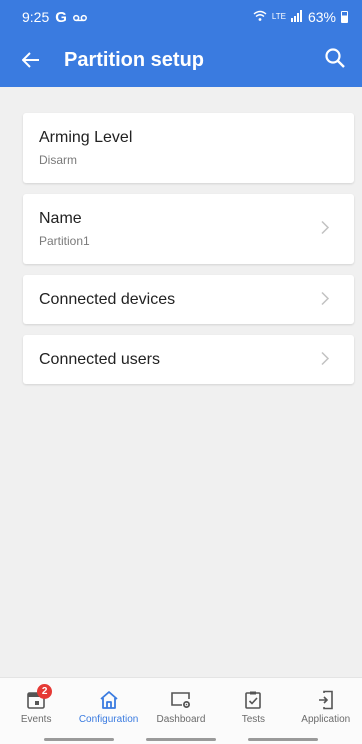 The height and width of the screenshot is (744, 362). Describe the element at coordinates (64, 241) in the screenshot. I see `name-value: Partition1` at that location.